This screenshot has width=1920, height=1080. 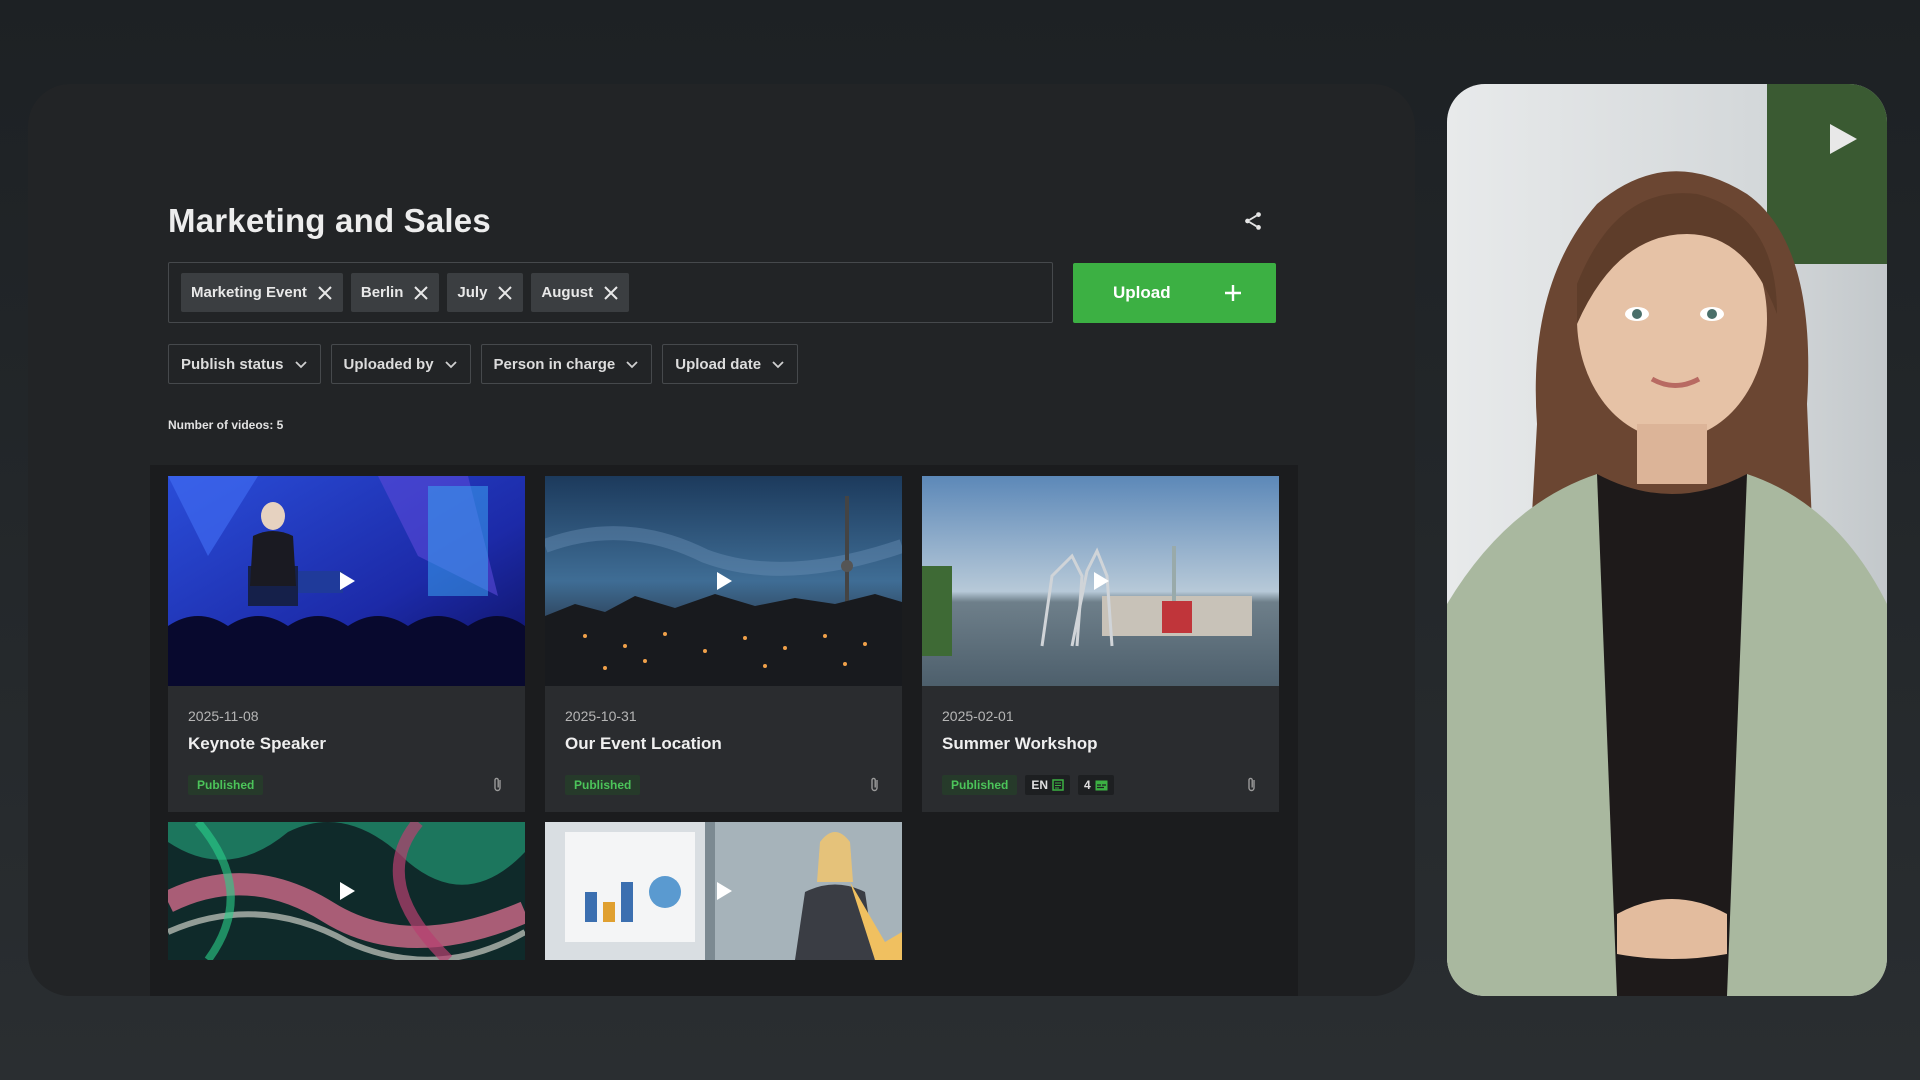 I want to click on subtitles-icon, so click(x=1101, y=785).